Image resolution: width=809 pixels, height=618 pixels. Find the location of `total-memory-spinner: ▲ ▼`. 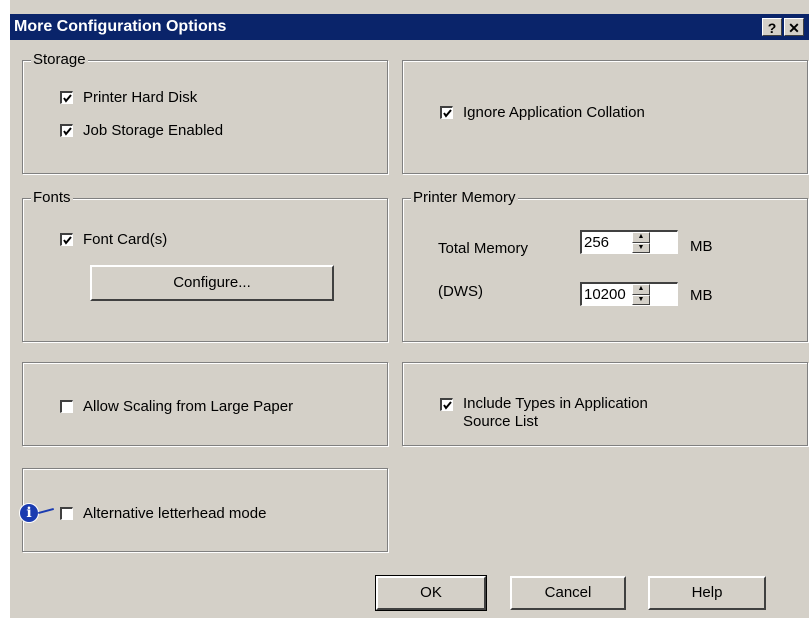

total-memory-spinner: ▲ ▼ is located at coordinates (629, 242).